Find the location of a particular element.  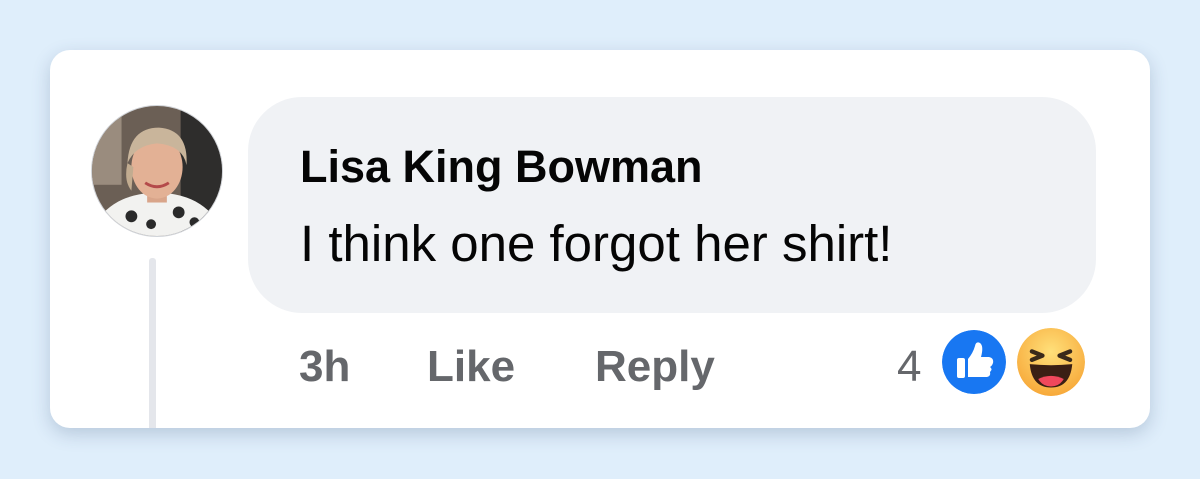

like-button: Like is located at coordinates (471, 367).